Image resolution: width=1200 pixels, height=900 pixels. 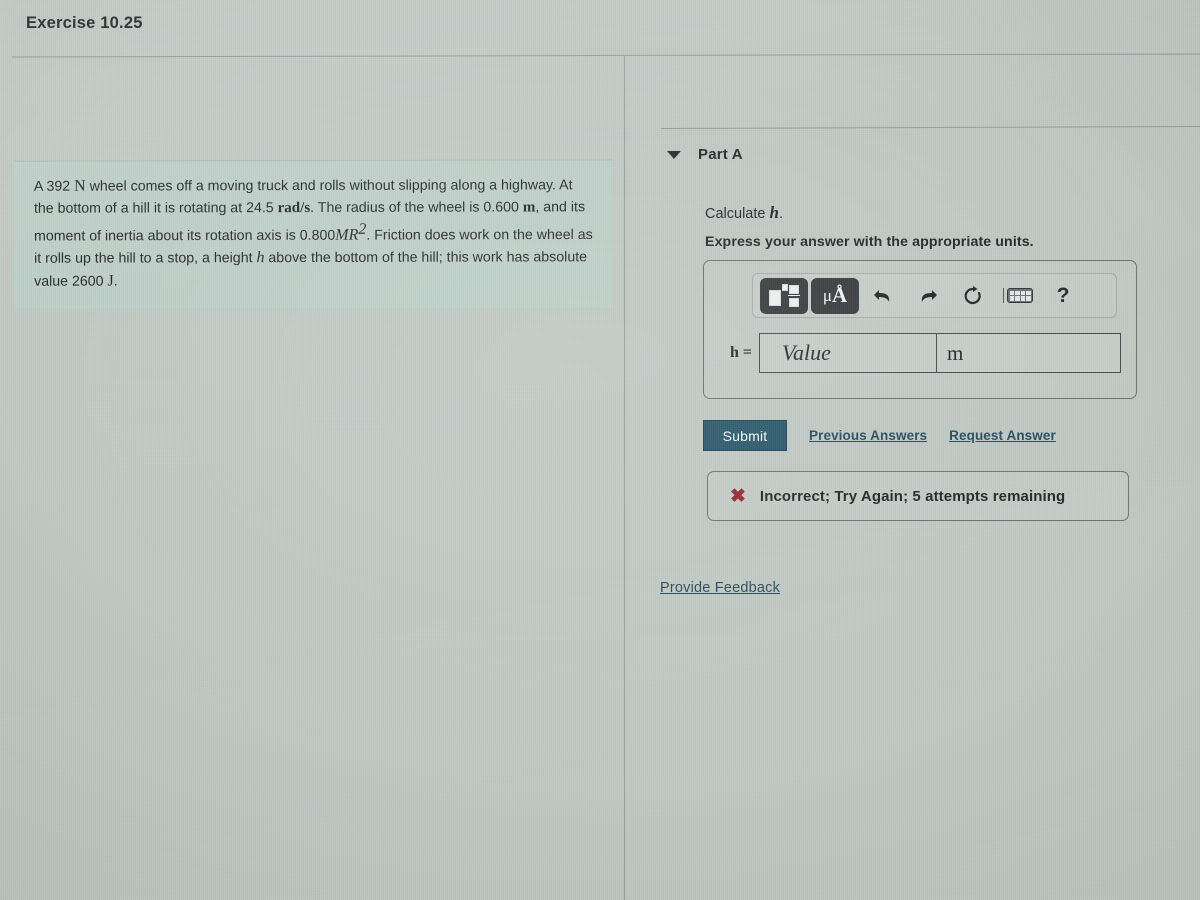 What do you see at coordinates (529, 206) in the screenshot?
I see `unit-meter: m` at bounding box center [529, 206].